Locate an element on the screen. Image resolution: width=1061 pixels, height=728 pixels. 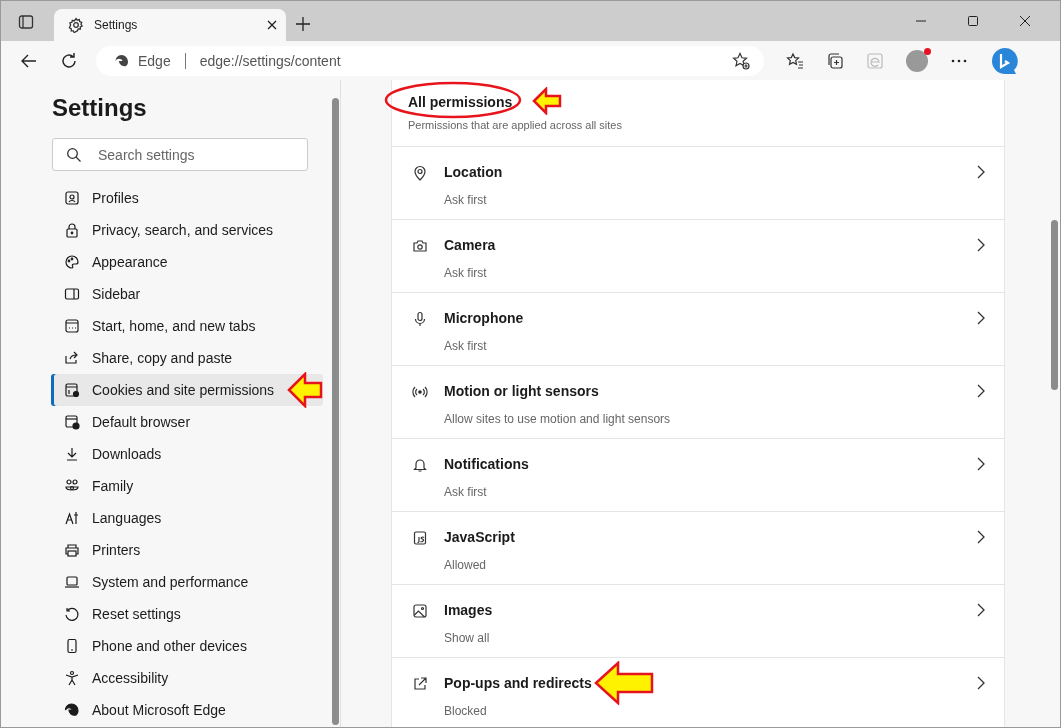
search-field: Search settings is located at coordinates (180, 154).